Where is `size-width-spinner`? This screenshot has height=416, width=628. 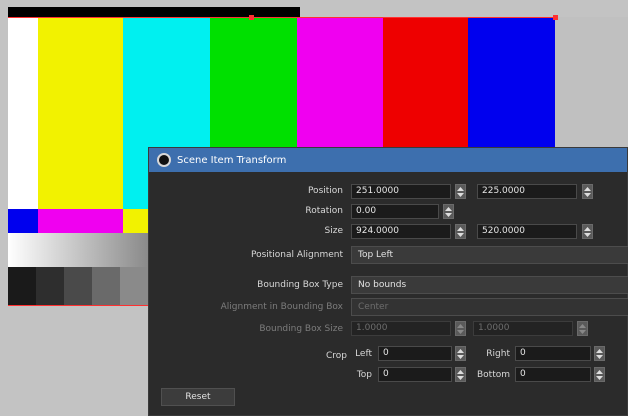 size-width-spinner is located at coordinates (460, 231).